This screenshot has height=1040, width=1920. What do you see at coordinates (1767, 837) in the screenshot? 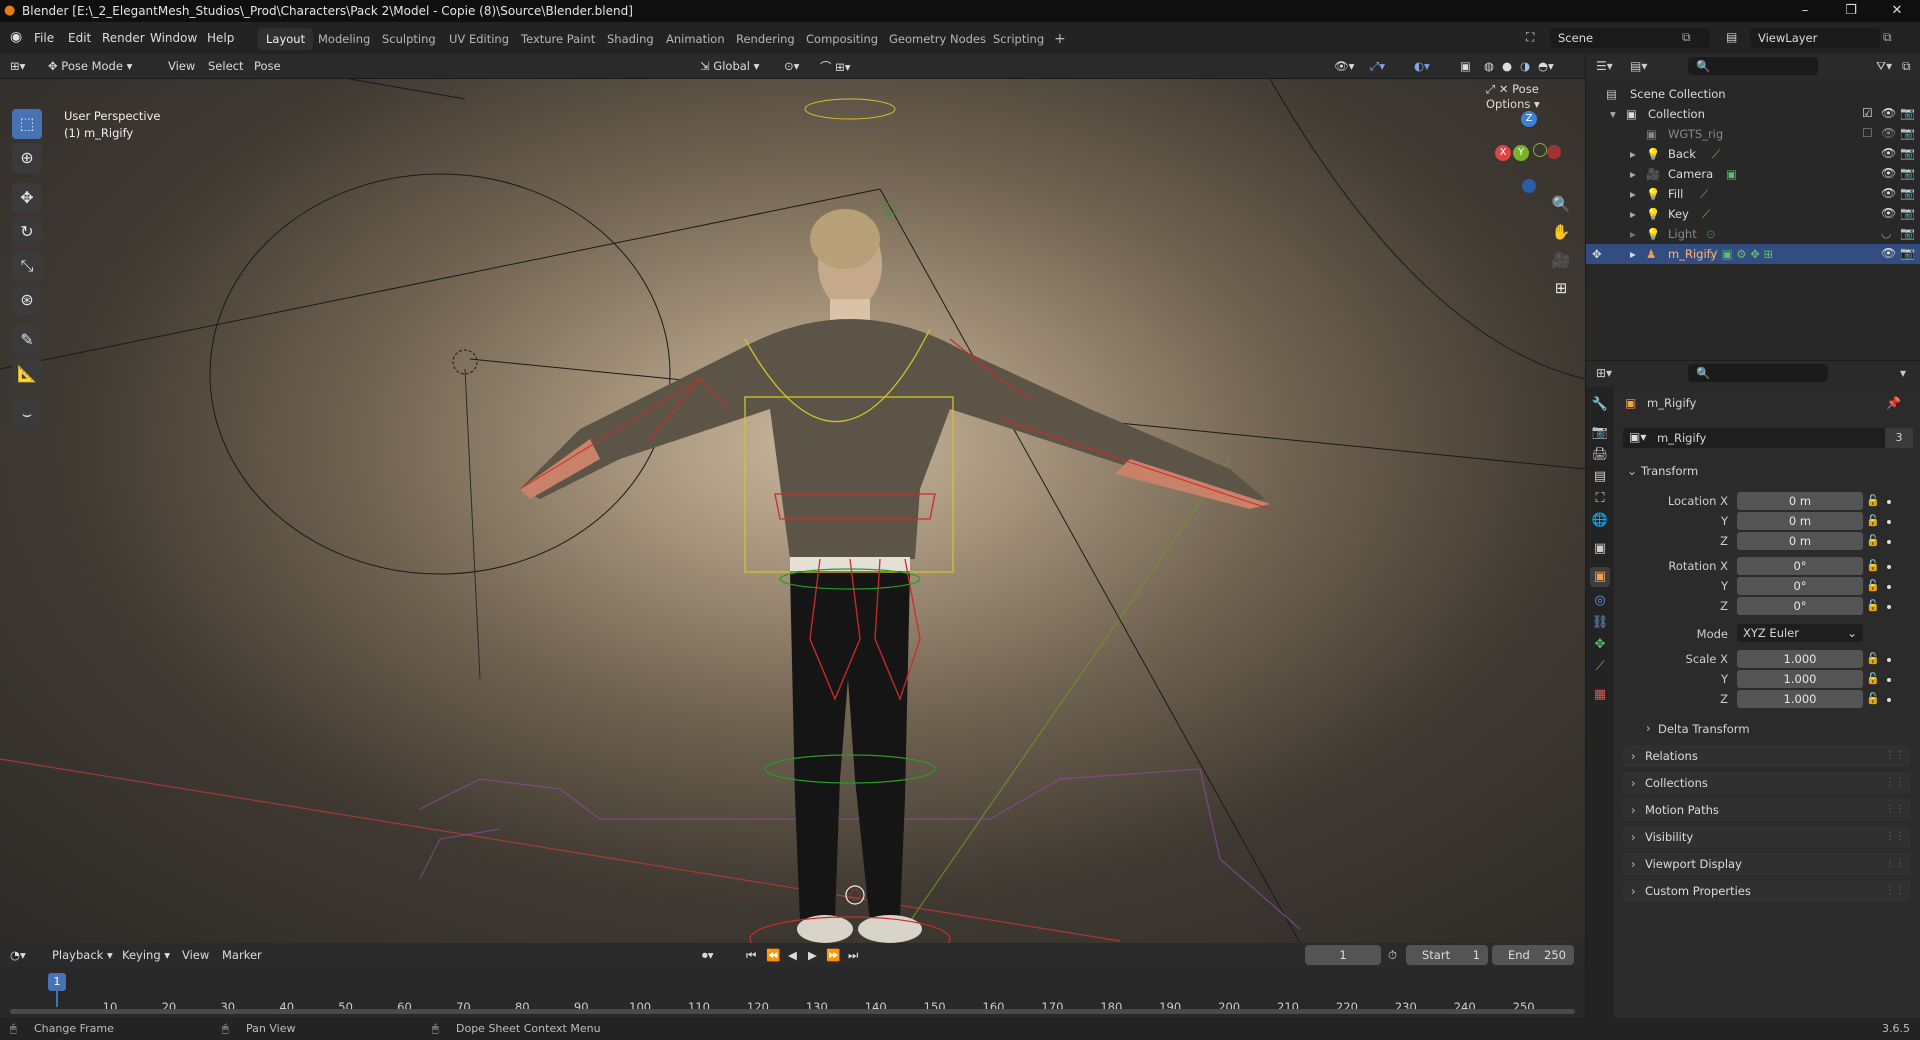
I see `panel-visibility: › Visibility ⋮⋮` at bounding box center [1767, 837].